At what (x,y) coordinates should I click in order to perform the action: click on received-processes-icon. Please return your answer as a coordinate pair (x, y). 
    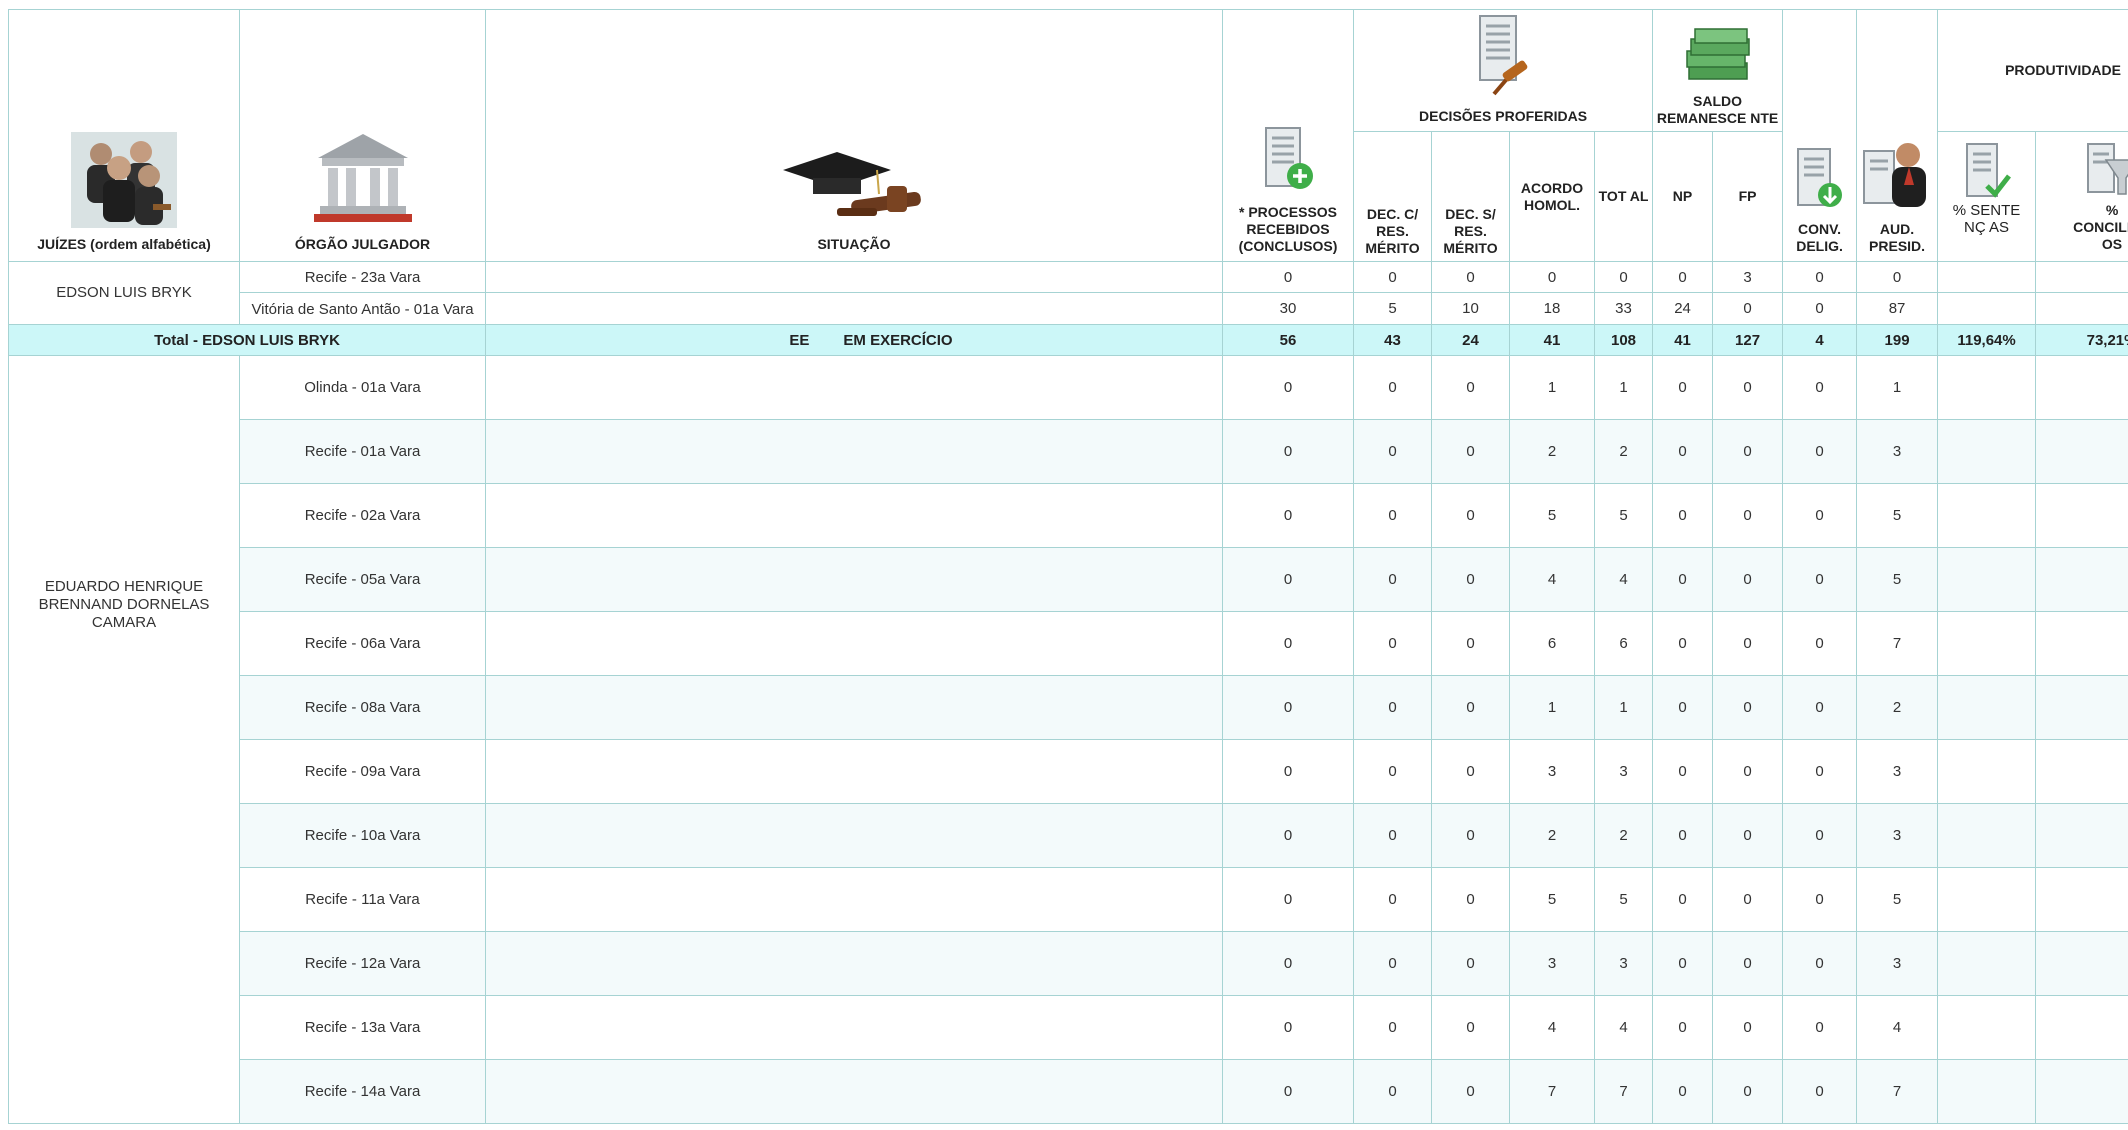
    Looking at the image, I should click on (1289, 158).